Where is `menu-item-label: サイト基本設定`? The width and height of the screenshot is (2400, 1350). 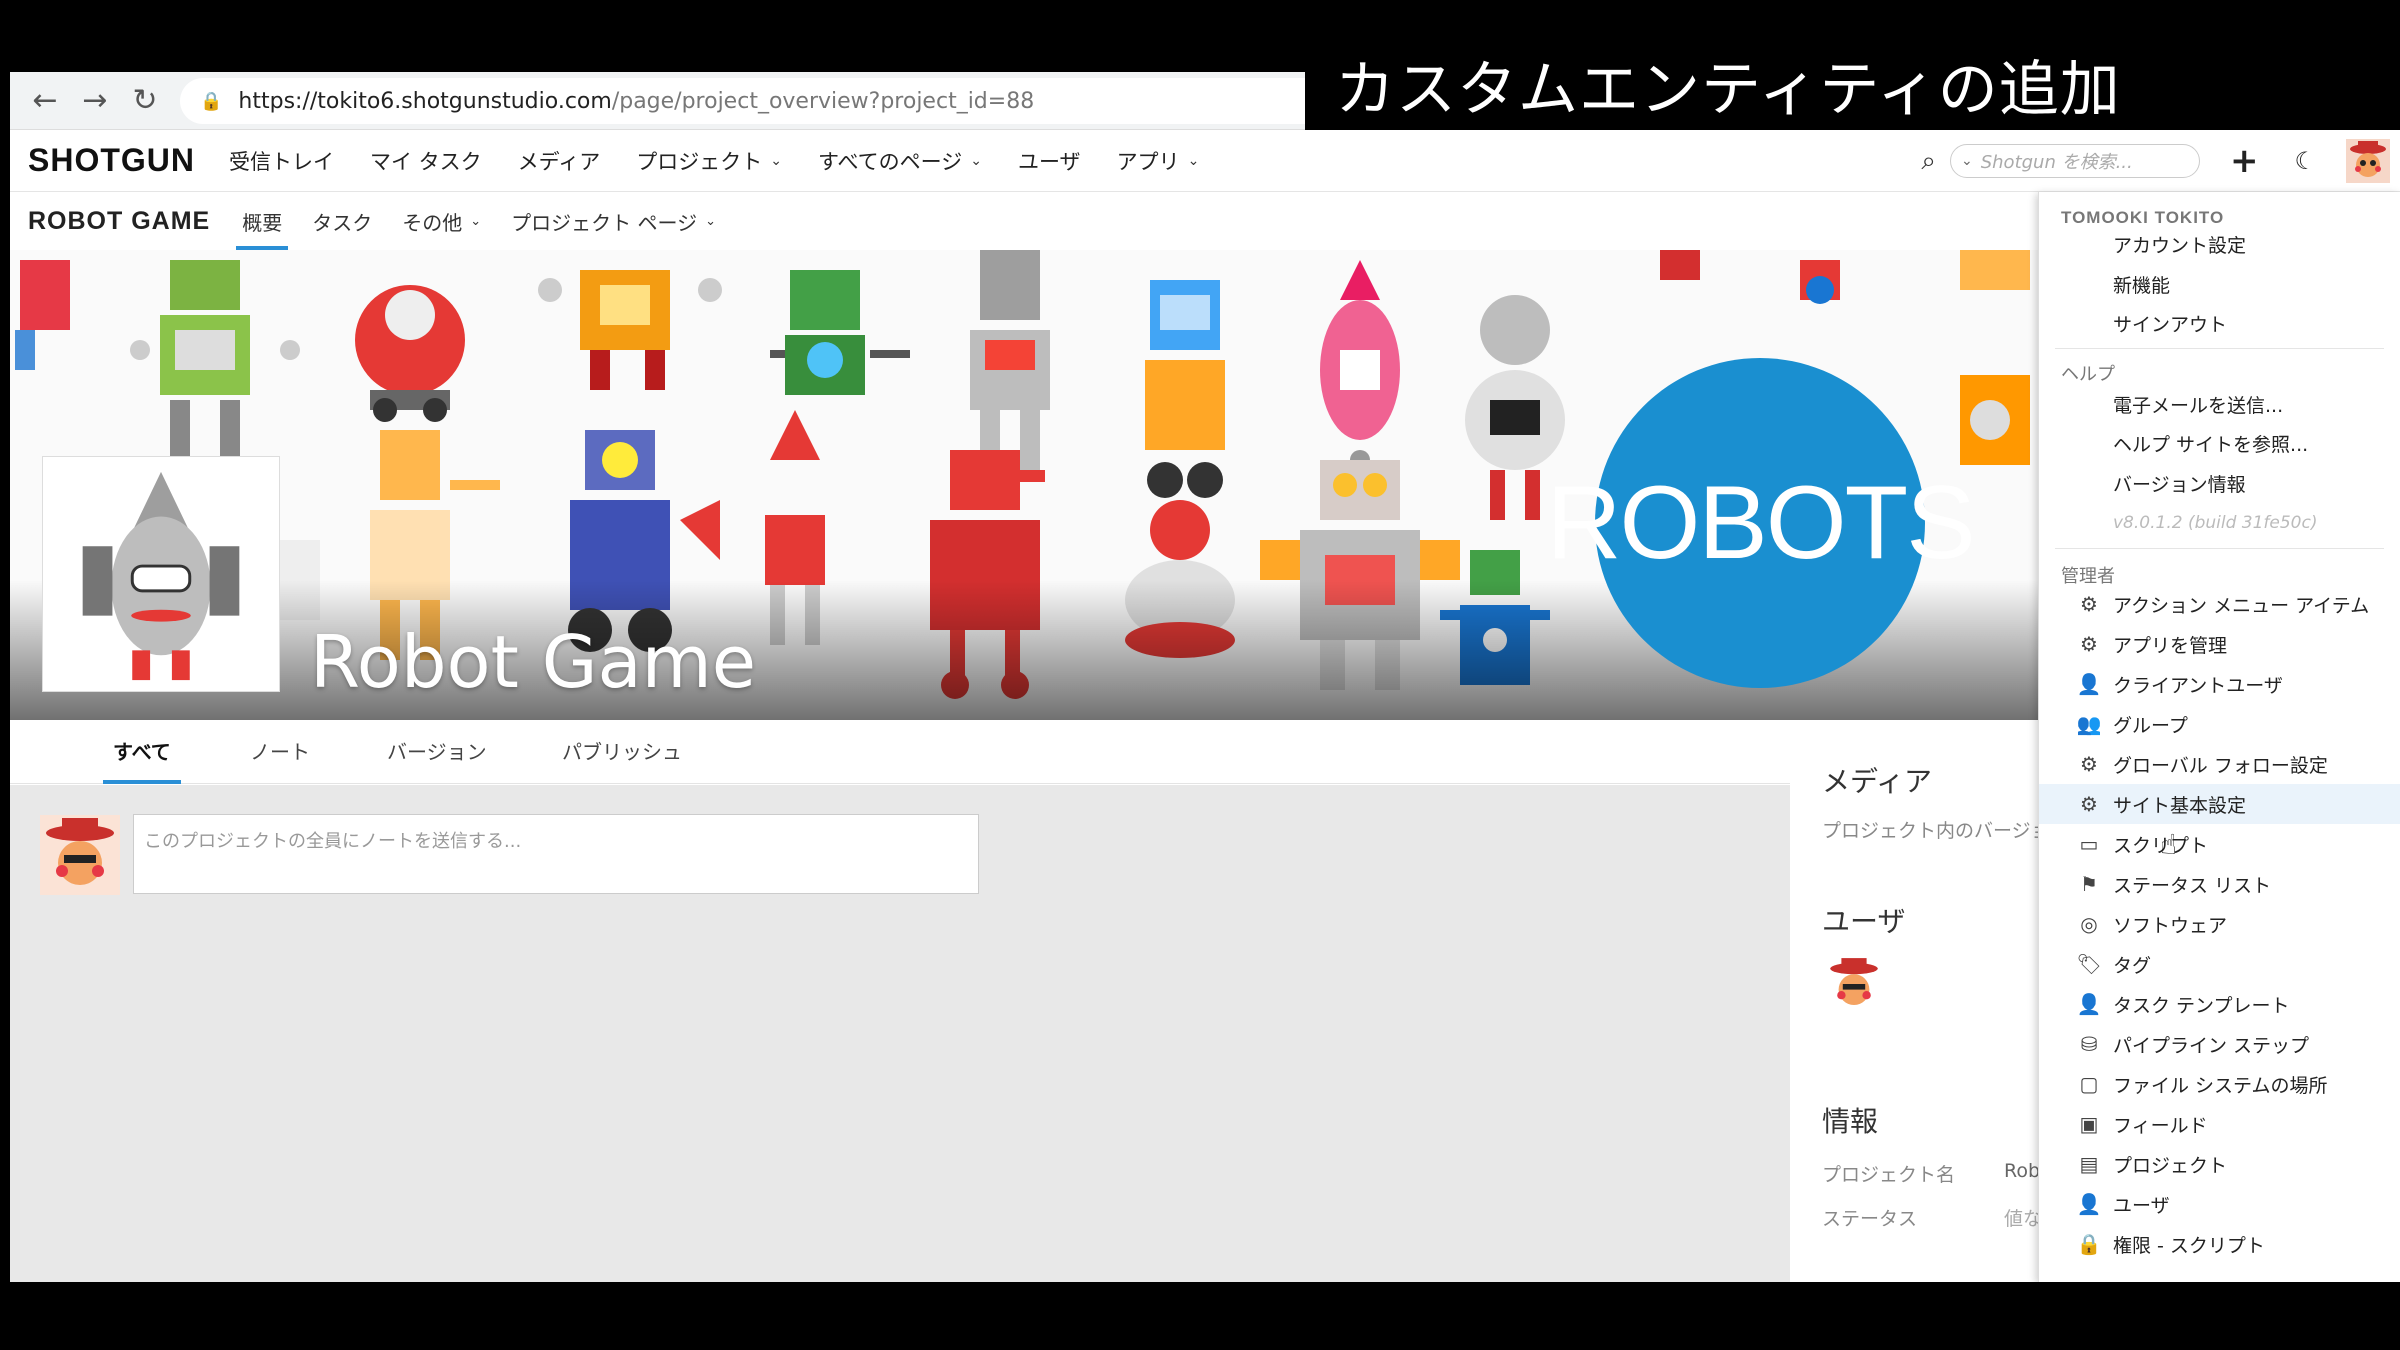 menu-item-label: サイト基本設定 is located at coordinates (2180, 805).